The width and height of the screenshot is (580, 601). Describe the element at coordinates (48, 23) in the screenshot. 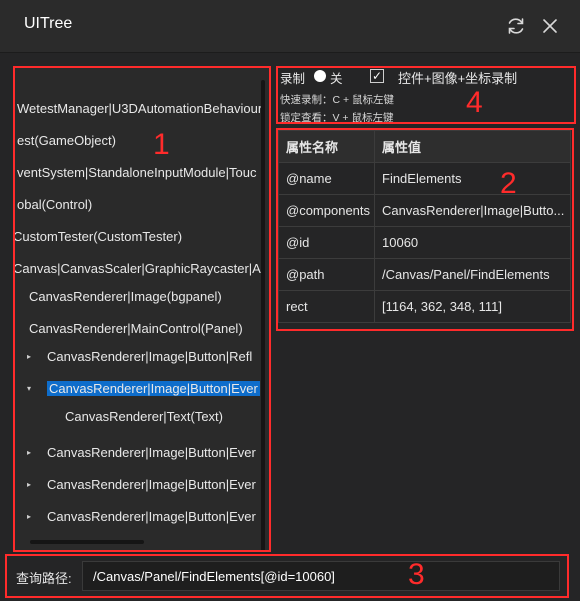

I see `window-title: UITree` at that location.